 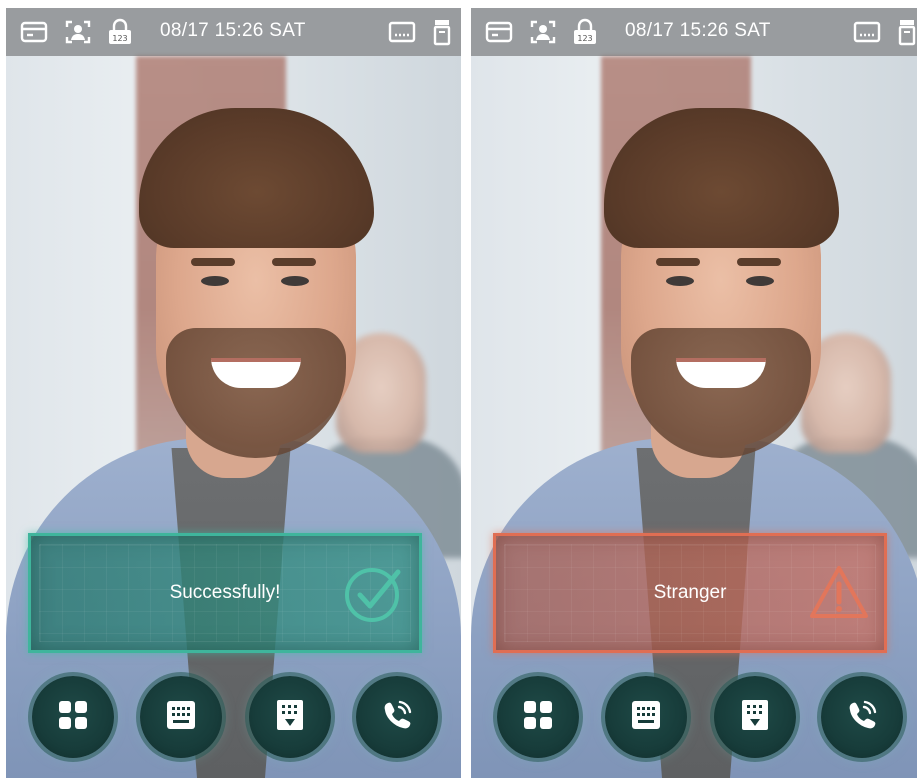 I want to click on warning-triangle-icon, so click(x=839, y=593).